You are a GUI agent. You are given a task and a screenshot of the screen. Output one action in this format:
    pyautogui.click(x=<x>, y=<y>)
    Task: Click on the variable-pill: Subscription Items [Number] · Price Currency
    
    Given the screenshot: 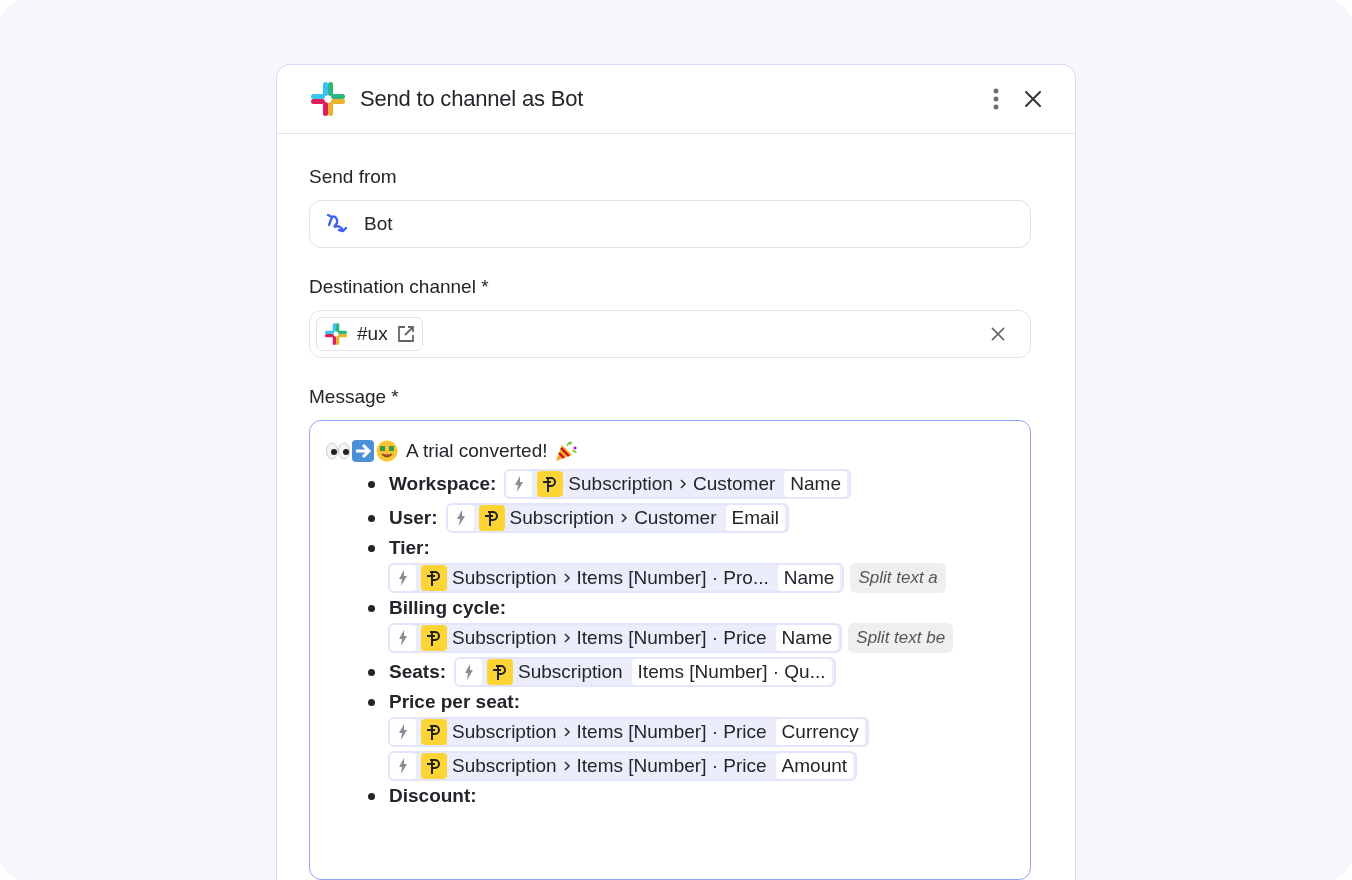 What is the action you would take?
    pyautogui.click(x=628, y=732)
    